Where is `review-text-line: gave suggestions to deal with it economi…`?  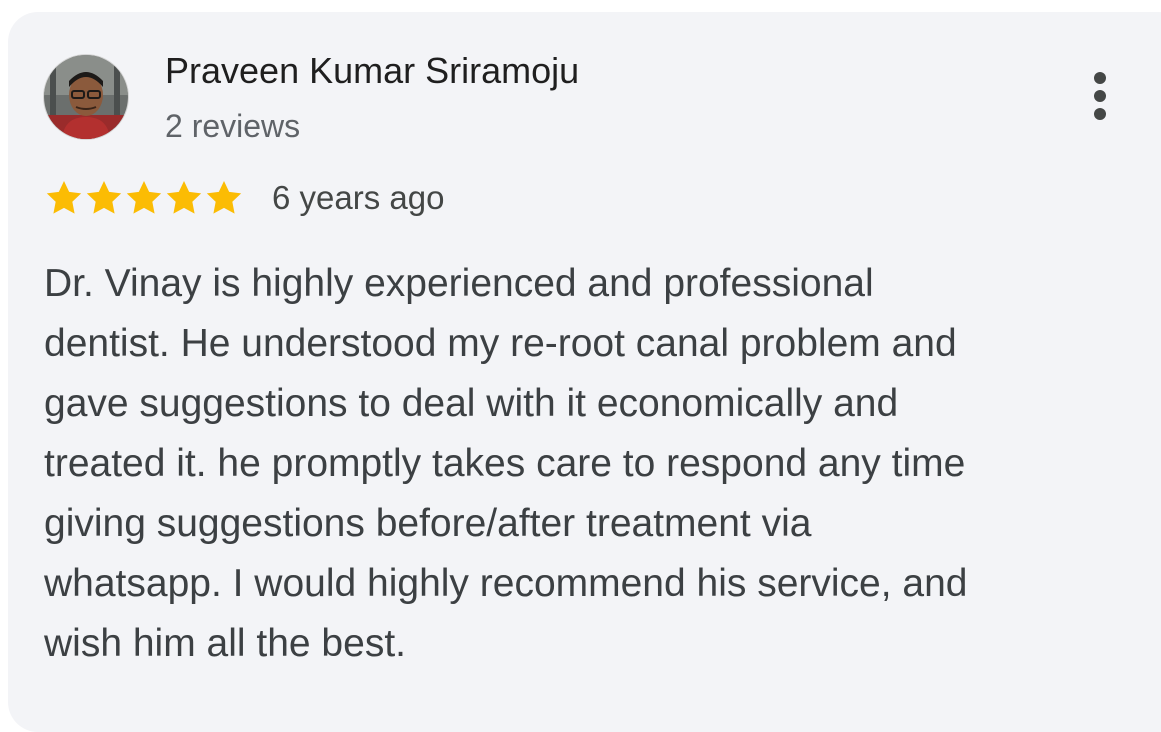 review-text-line: gave suggestions to deal with it economi… is located at coordinates (471, 403).